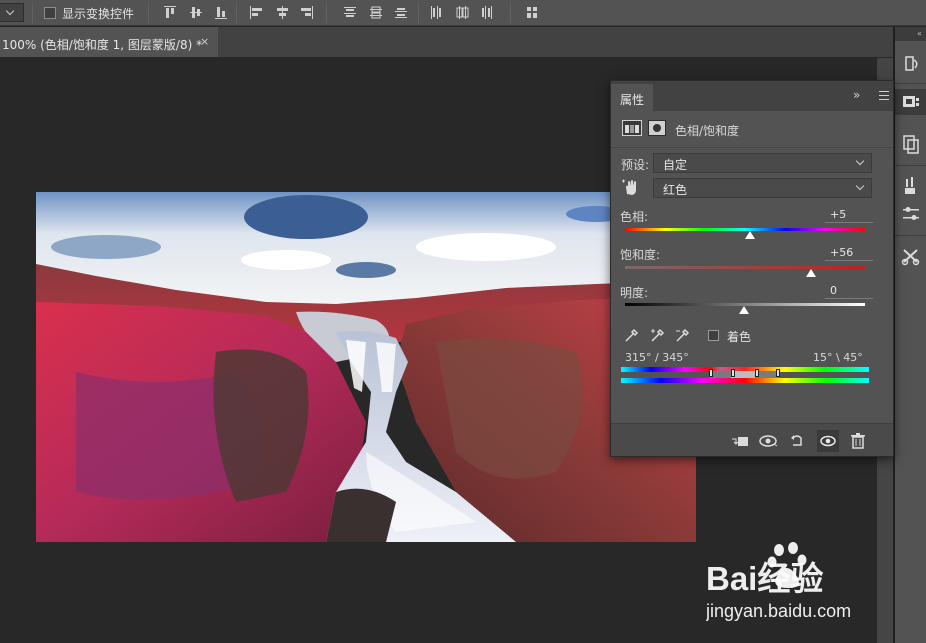 The height and width of the screenshot is (643, 926). I want to click on align-horizontal-centers-icon, so click(282, 12).